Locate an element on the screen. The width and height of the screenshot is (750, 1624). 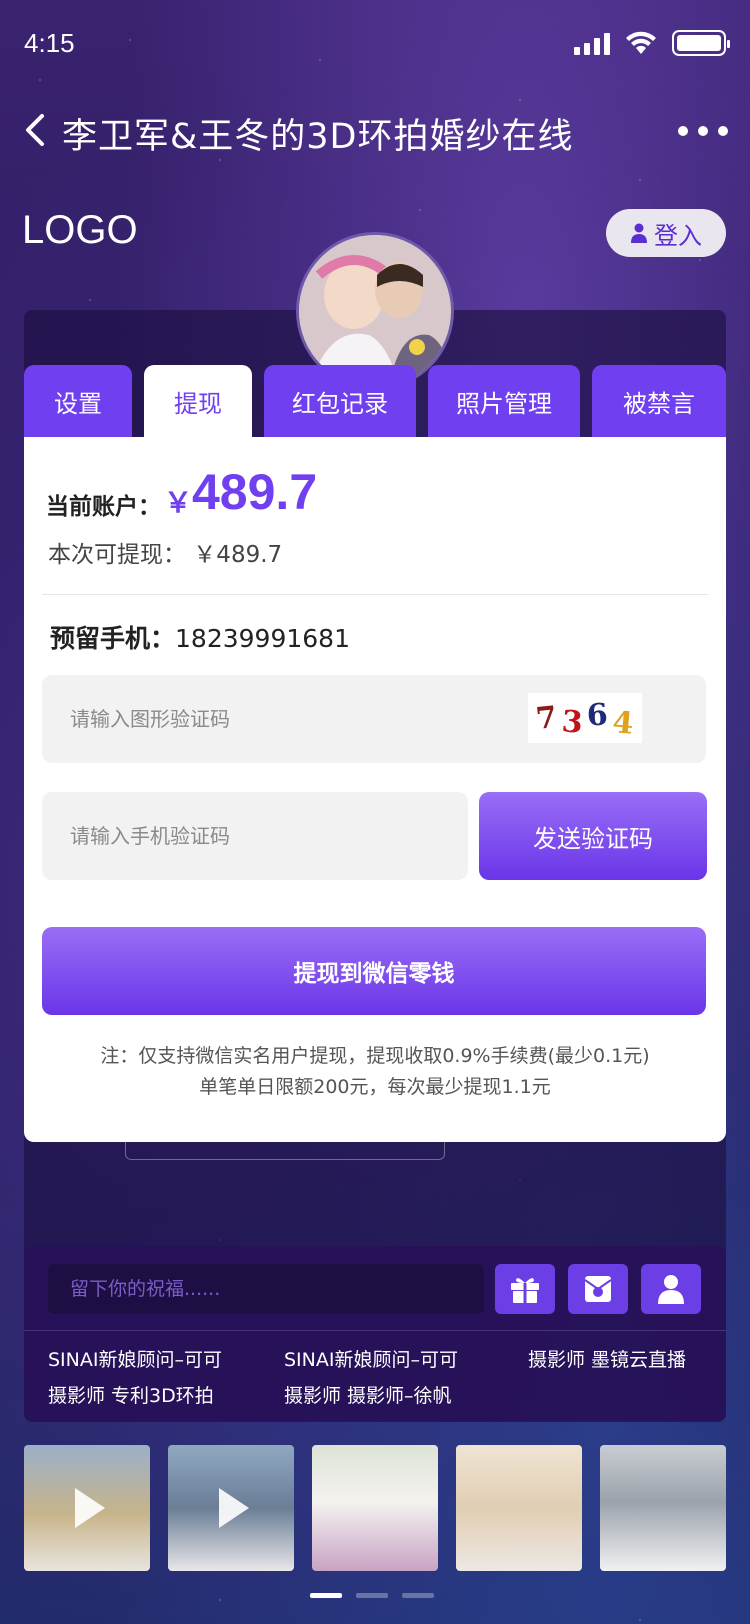
tab-photo-management: 照片管理 is located at coordinates (504, 401).